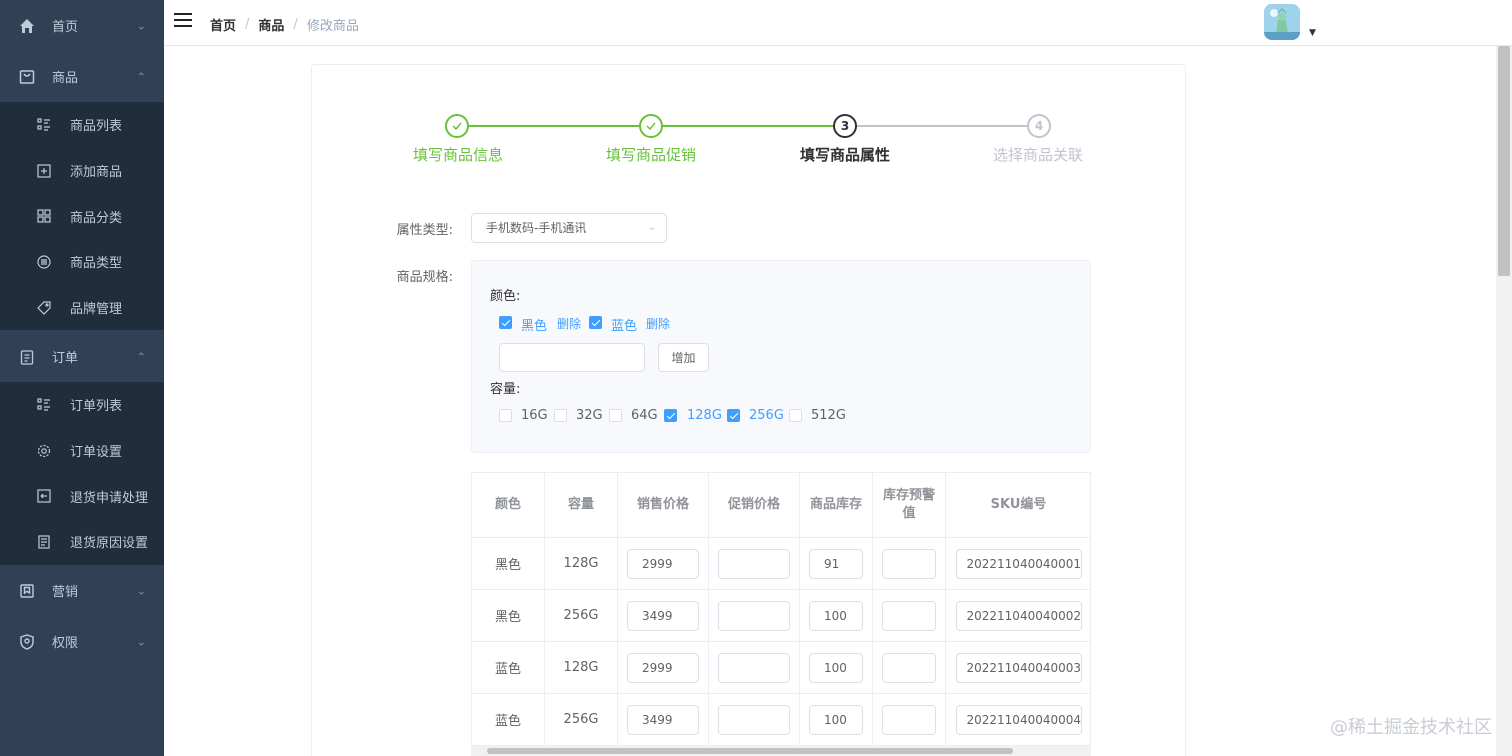 This screenshot has width=1512, height=756. Describe the element at coordinates (27, 357) in the screenshot. I see `clipboard-icon` at that location.